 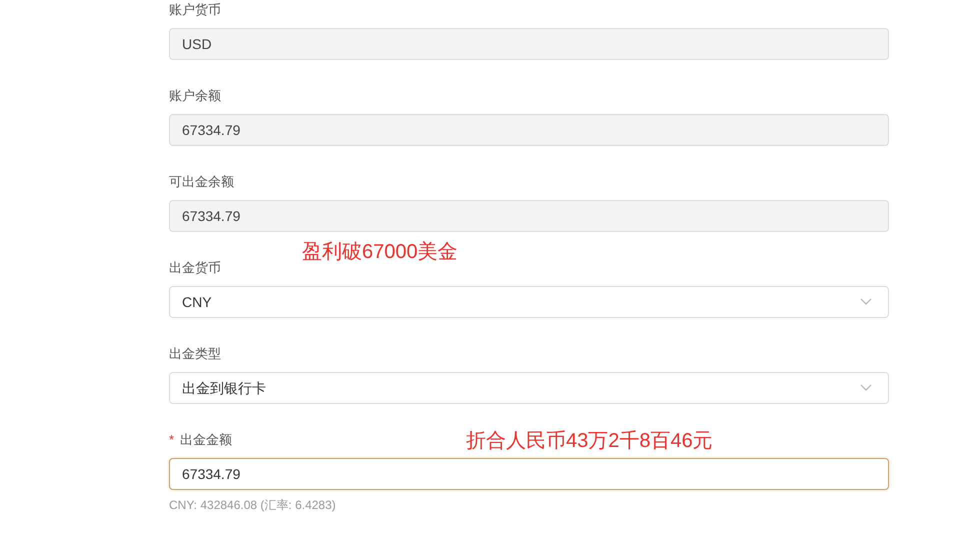 I want to click on field-label: 出金货币, so click(x=195, y=268).